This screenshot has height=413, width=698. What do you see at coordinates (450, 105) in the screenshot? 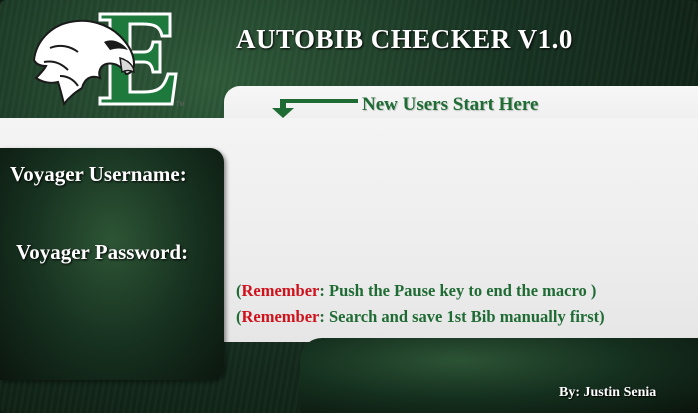
I see `new-users-link: New Users Start Here` at bounding box center [450, 105].